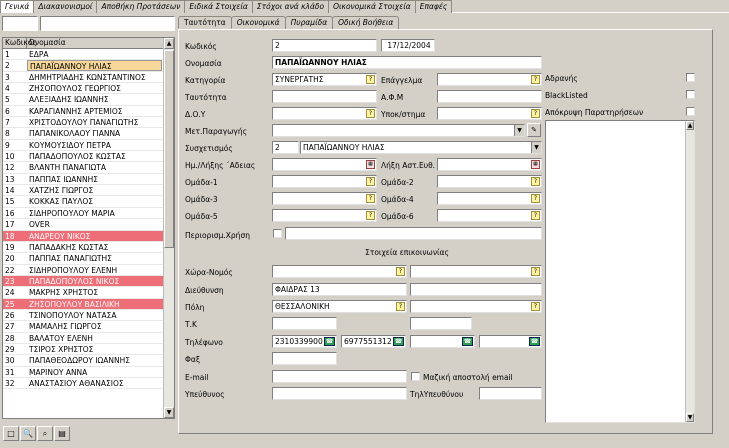  I want to click on sub-tab-1: Οικονομικά, so click(258, 22).